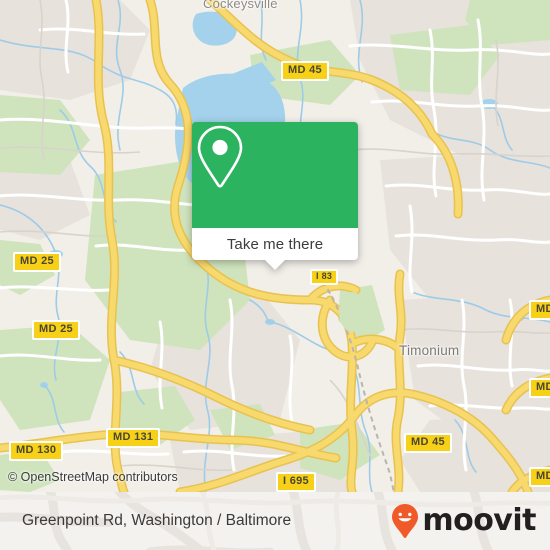 This screenshot has height=550, width=550. I want to click on shield-md-right-3: MD, so click(539, 477).